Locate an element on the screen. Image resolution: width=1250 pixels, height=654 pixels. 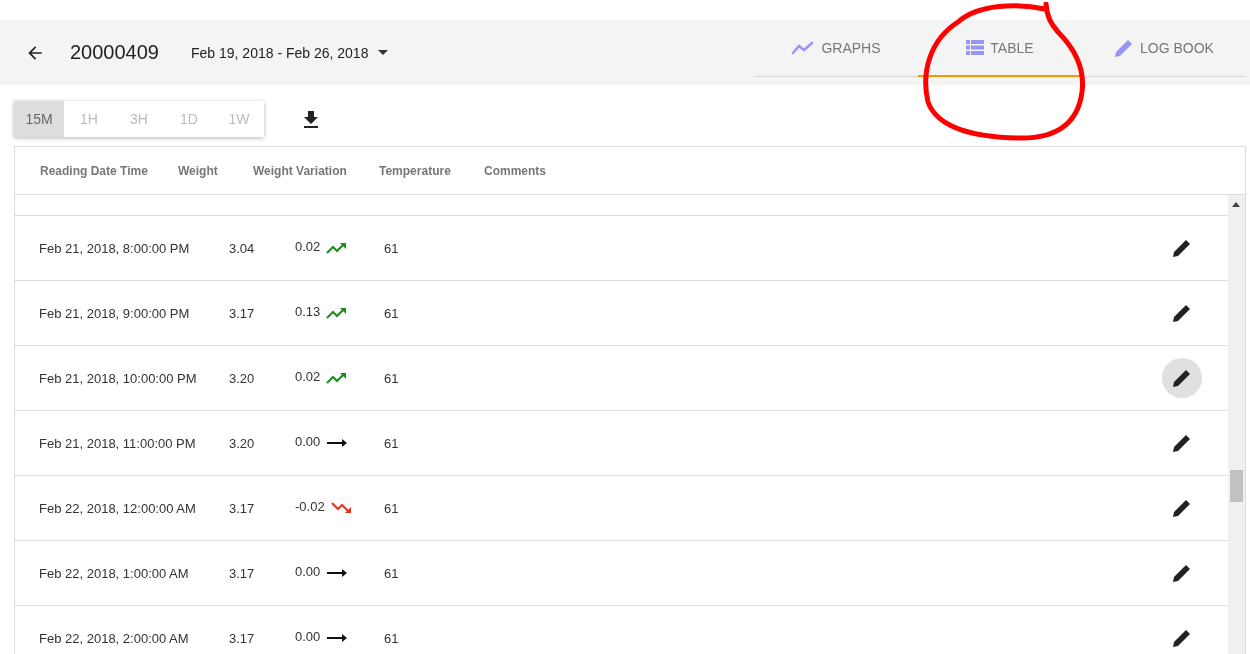
table-cell: -0.02 is located at coordinates (310, 506).